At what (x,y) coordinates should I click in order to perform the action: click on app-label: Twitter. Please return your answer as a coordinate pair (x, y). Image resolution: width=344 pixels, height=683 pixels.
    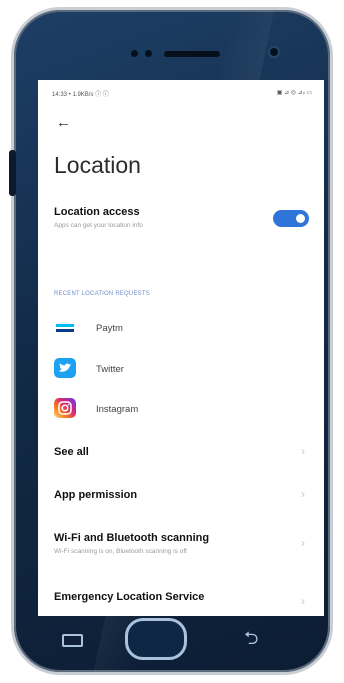
    Looking at the image, I should click on (110, 369).